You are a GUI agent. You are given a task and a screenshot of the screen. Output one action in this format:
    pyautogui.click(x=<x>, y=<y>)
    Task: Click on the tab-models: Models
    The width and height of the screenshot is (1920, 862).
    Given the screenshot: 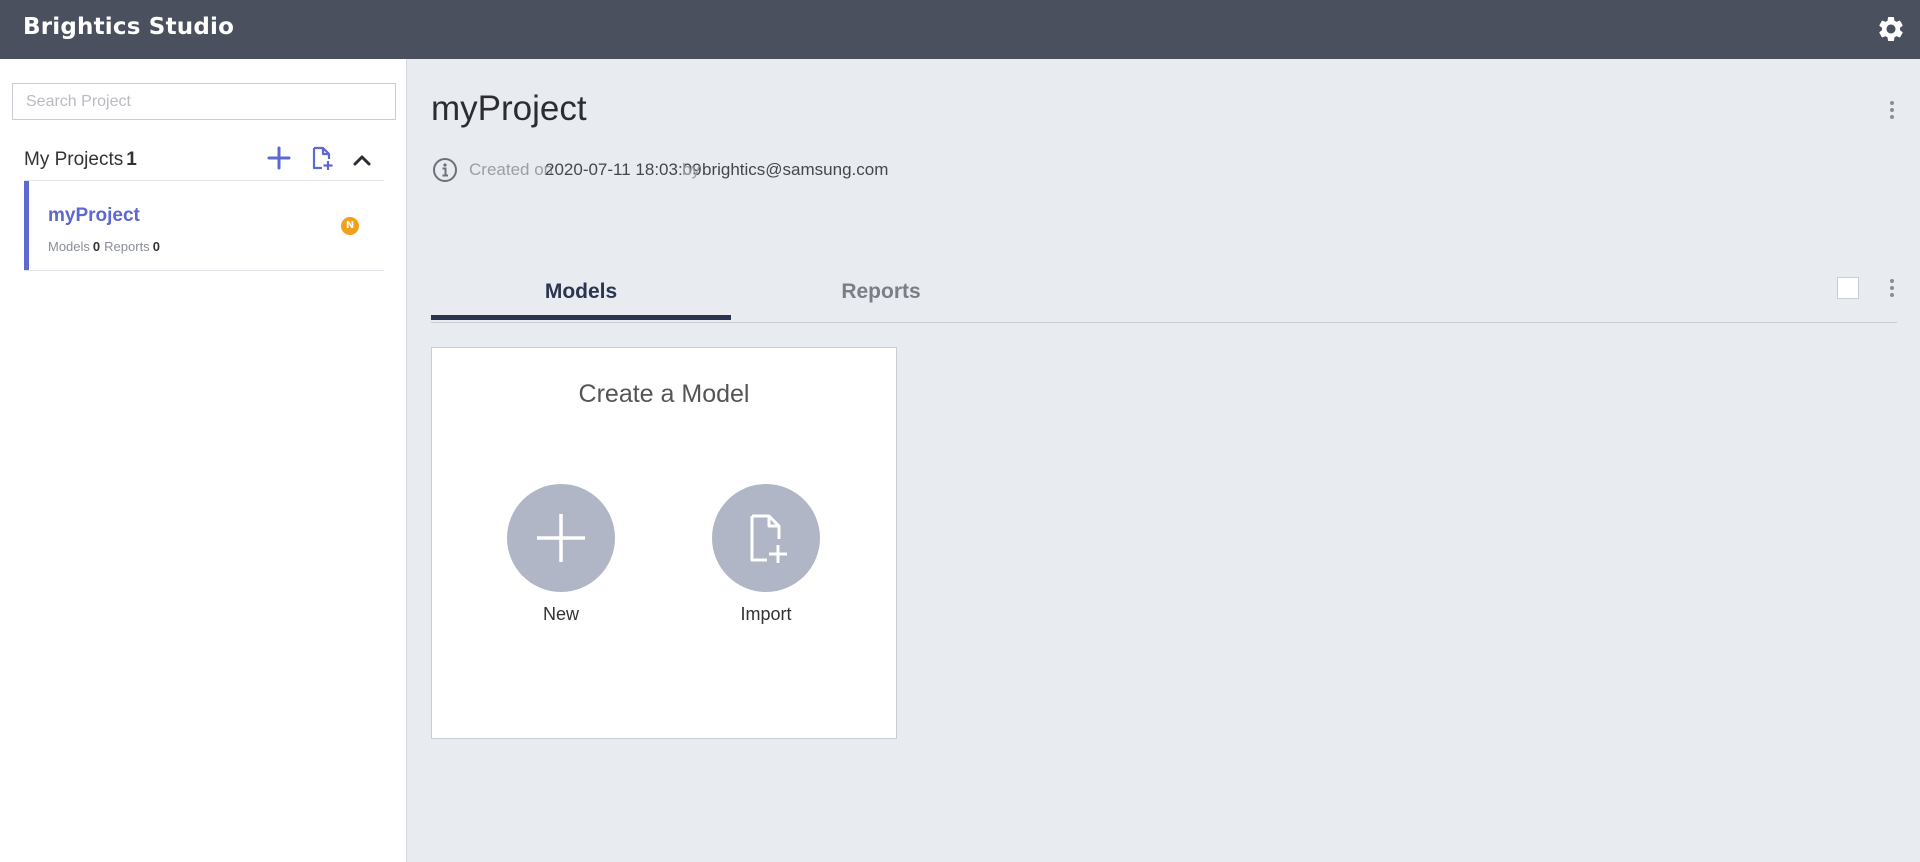 What is the action you would take?
    pyautogui.click(x=581, y=292)
    